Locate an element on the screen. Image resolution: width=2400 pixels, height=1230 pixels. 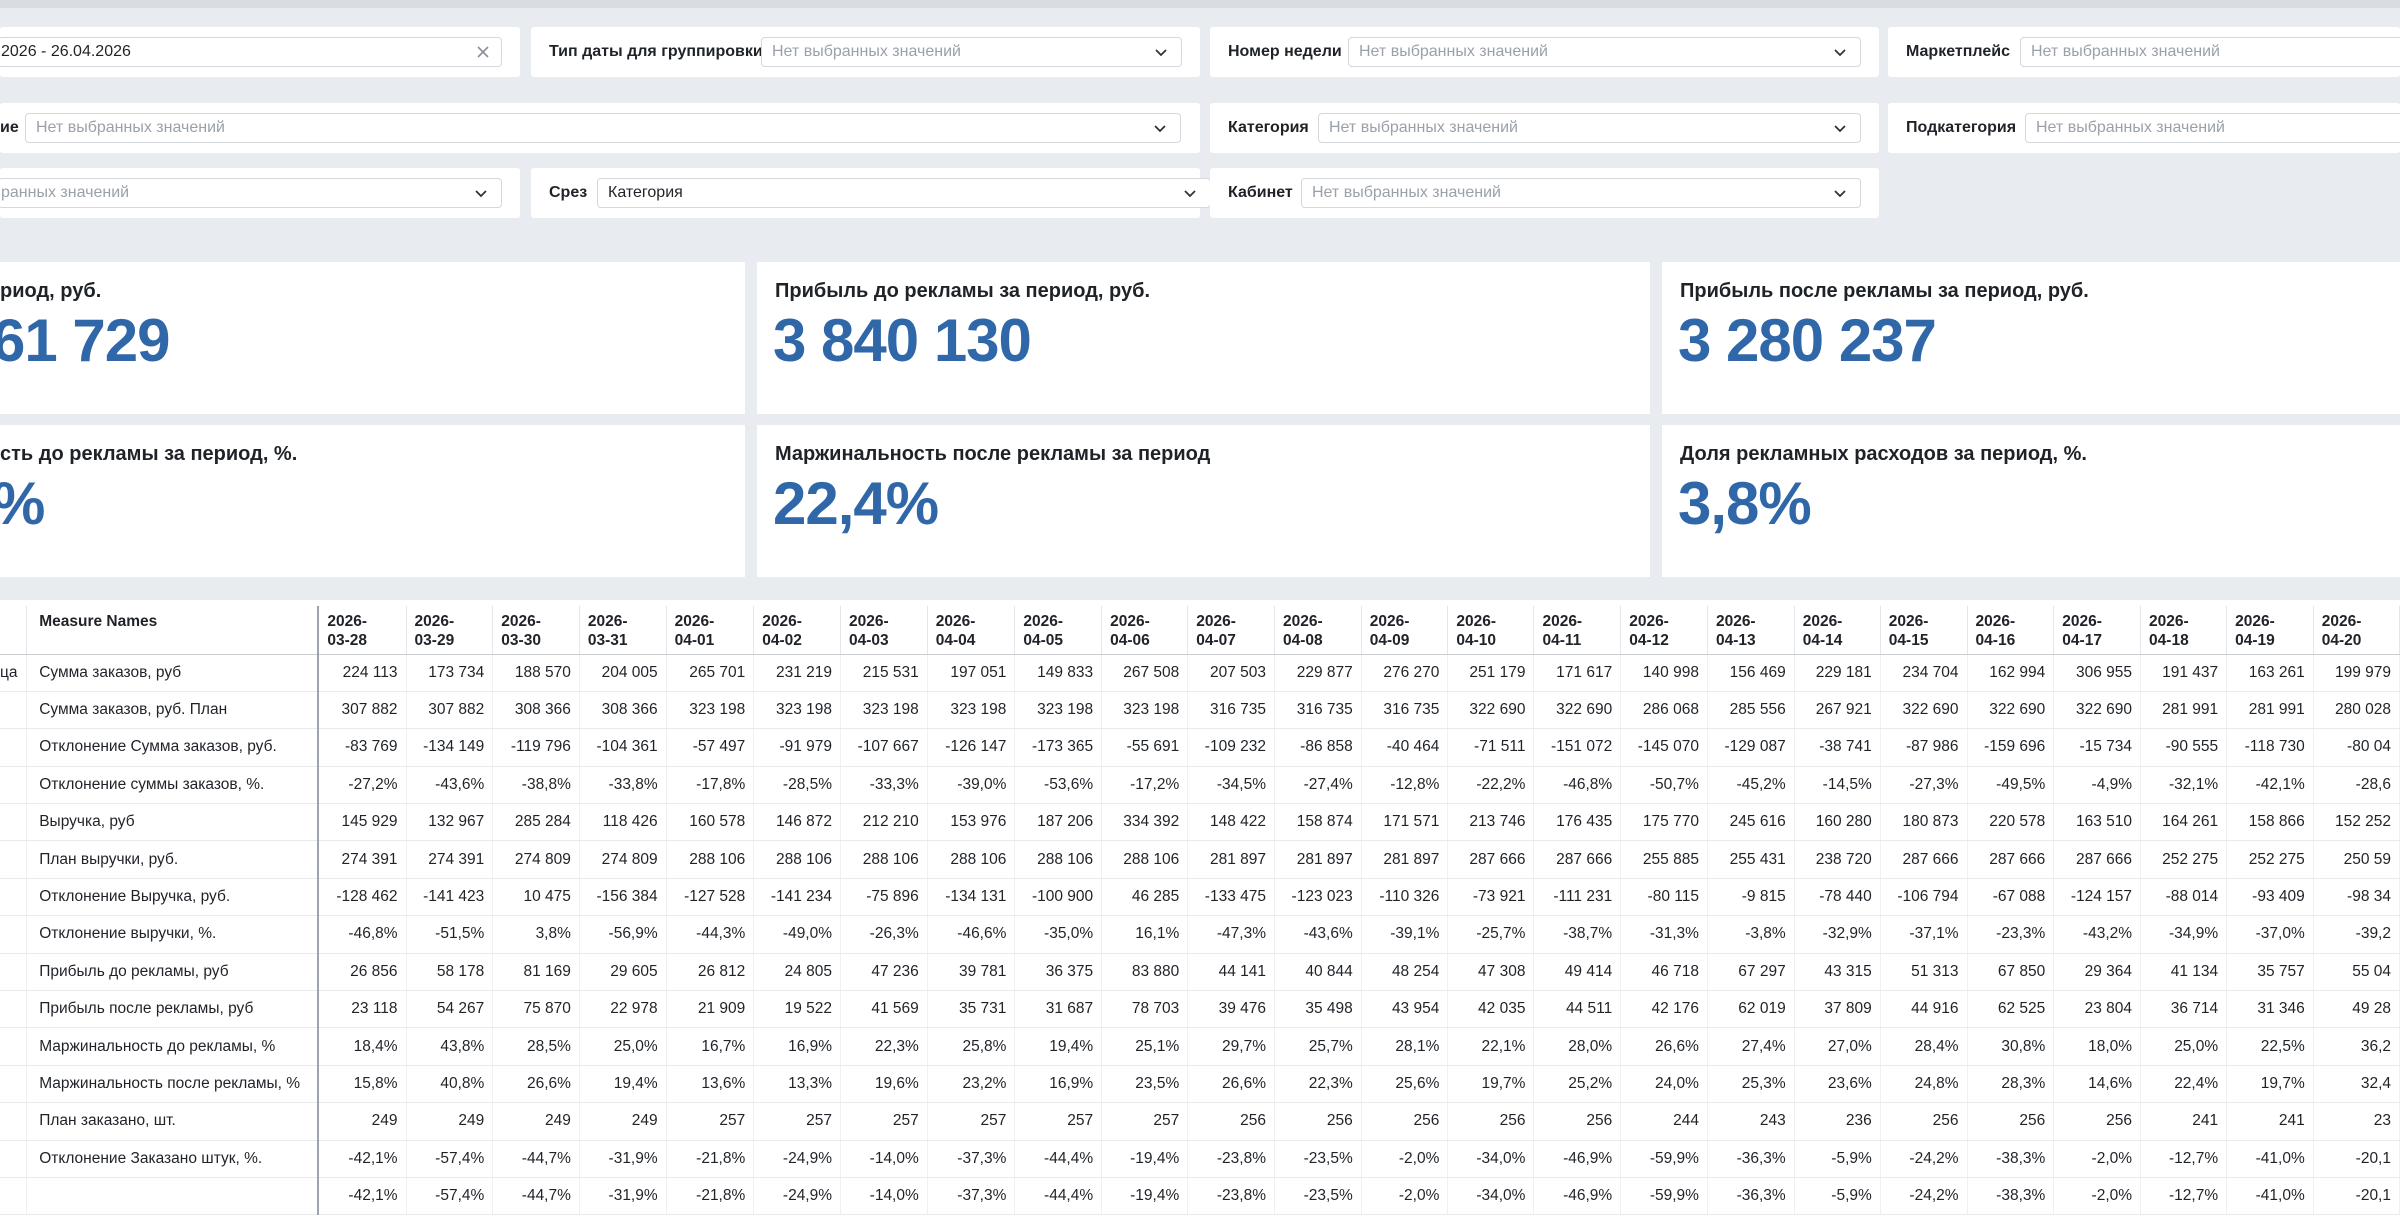
value-cell: 199 979 is located at coordinates (2356, 673).